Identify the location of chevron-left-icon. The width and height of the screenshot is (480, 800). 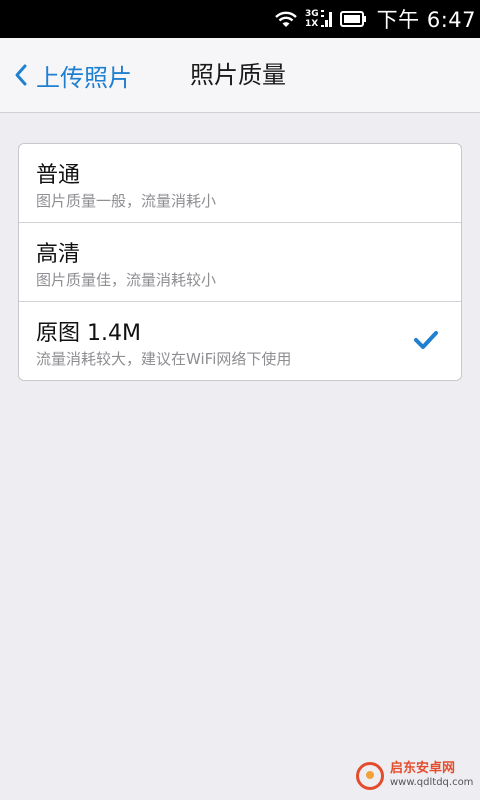
(21, 75).